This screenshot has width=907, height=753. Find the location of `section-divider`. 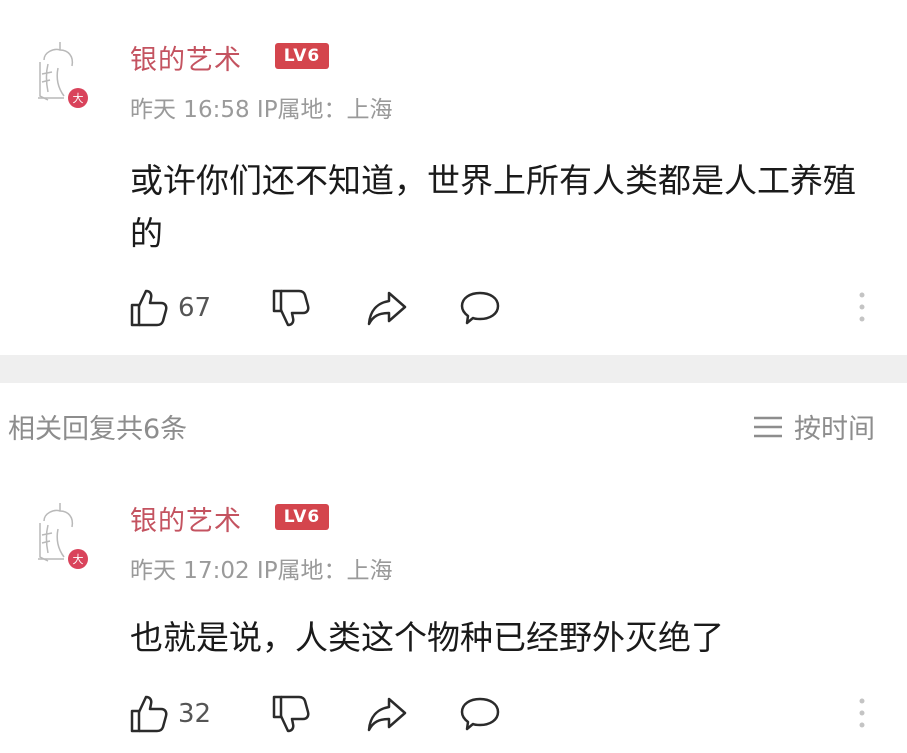

section-divider is located at coordinates (453, 369).